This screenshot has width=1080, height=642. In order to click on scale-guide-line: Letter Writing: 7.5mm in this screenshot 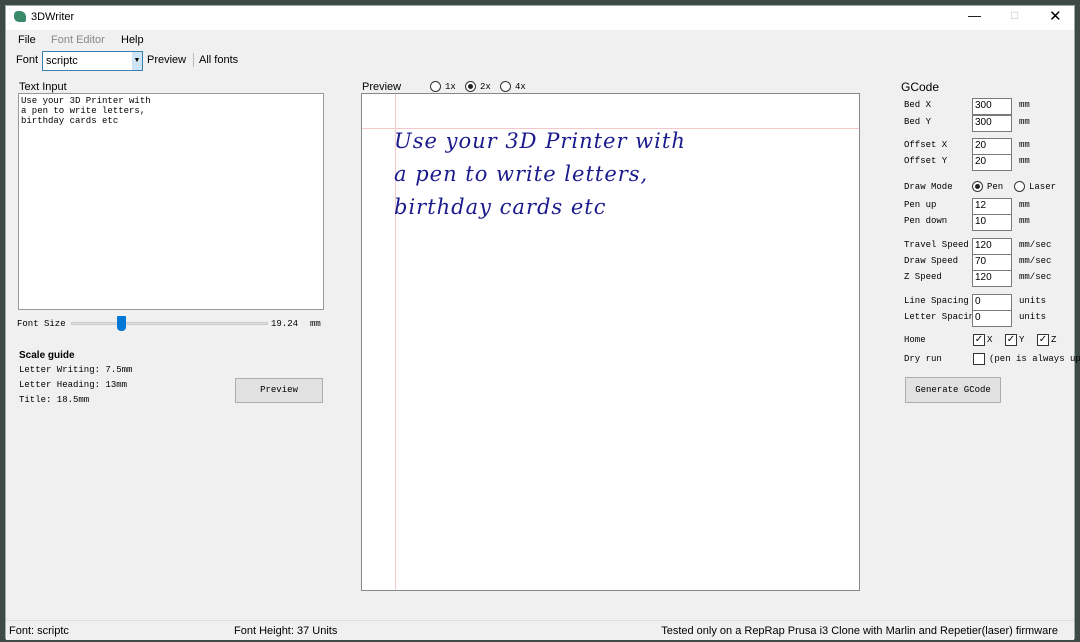, I will do `click(76, 370)`.